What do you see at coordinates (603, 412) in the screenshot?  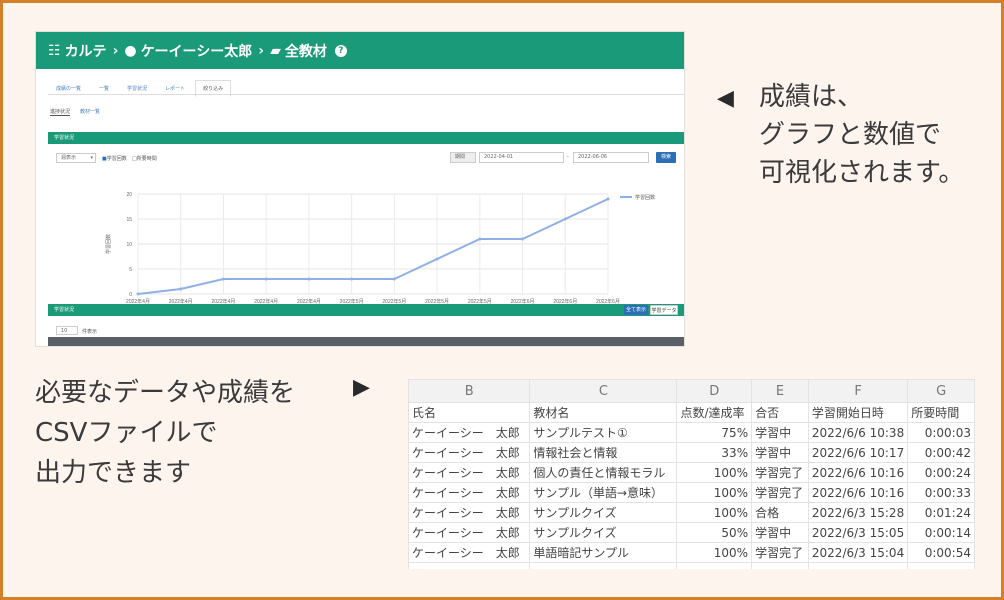 I see `header-cell: 教材名` at bounding box center [603, 412].